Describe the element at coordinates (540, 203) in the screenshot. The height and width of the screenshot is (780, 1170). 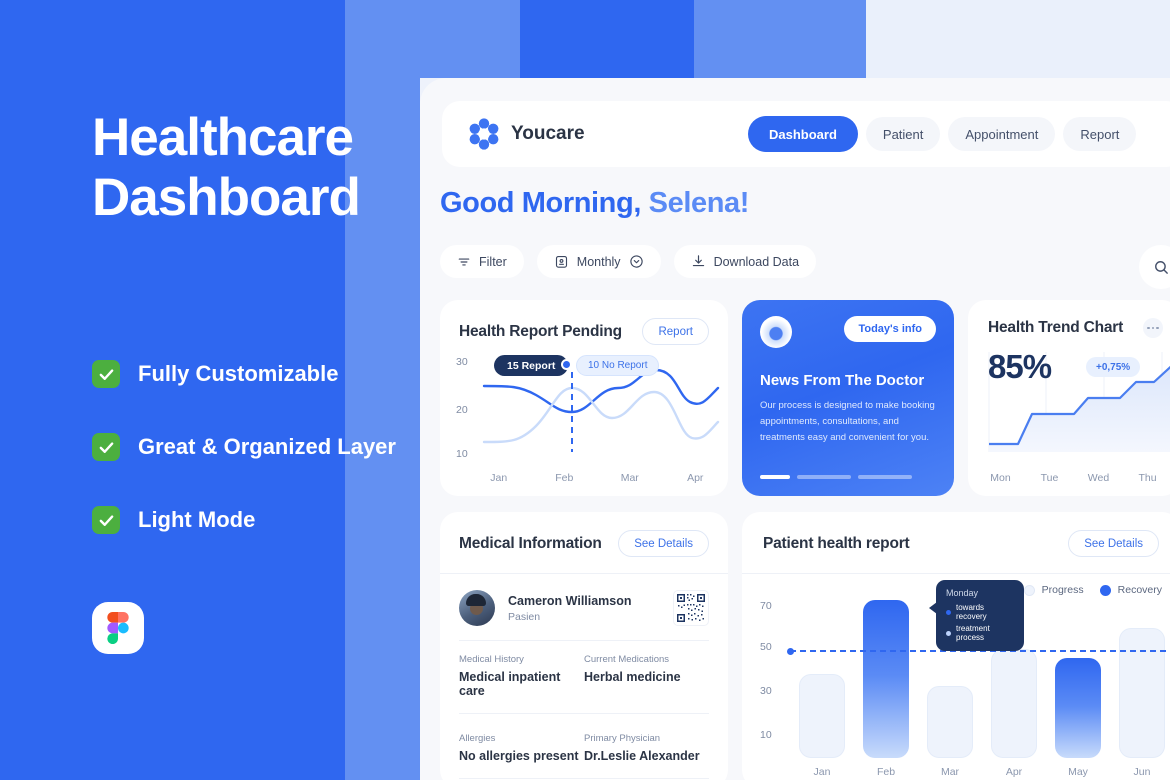
I see `greeting-prefix: Good Morning,` at that location.